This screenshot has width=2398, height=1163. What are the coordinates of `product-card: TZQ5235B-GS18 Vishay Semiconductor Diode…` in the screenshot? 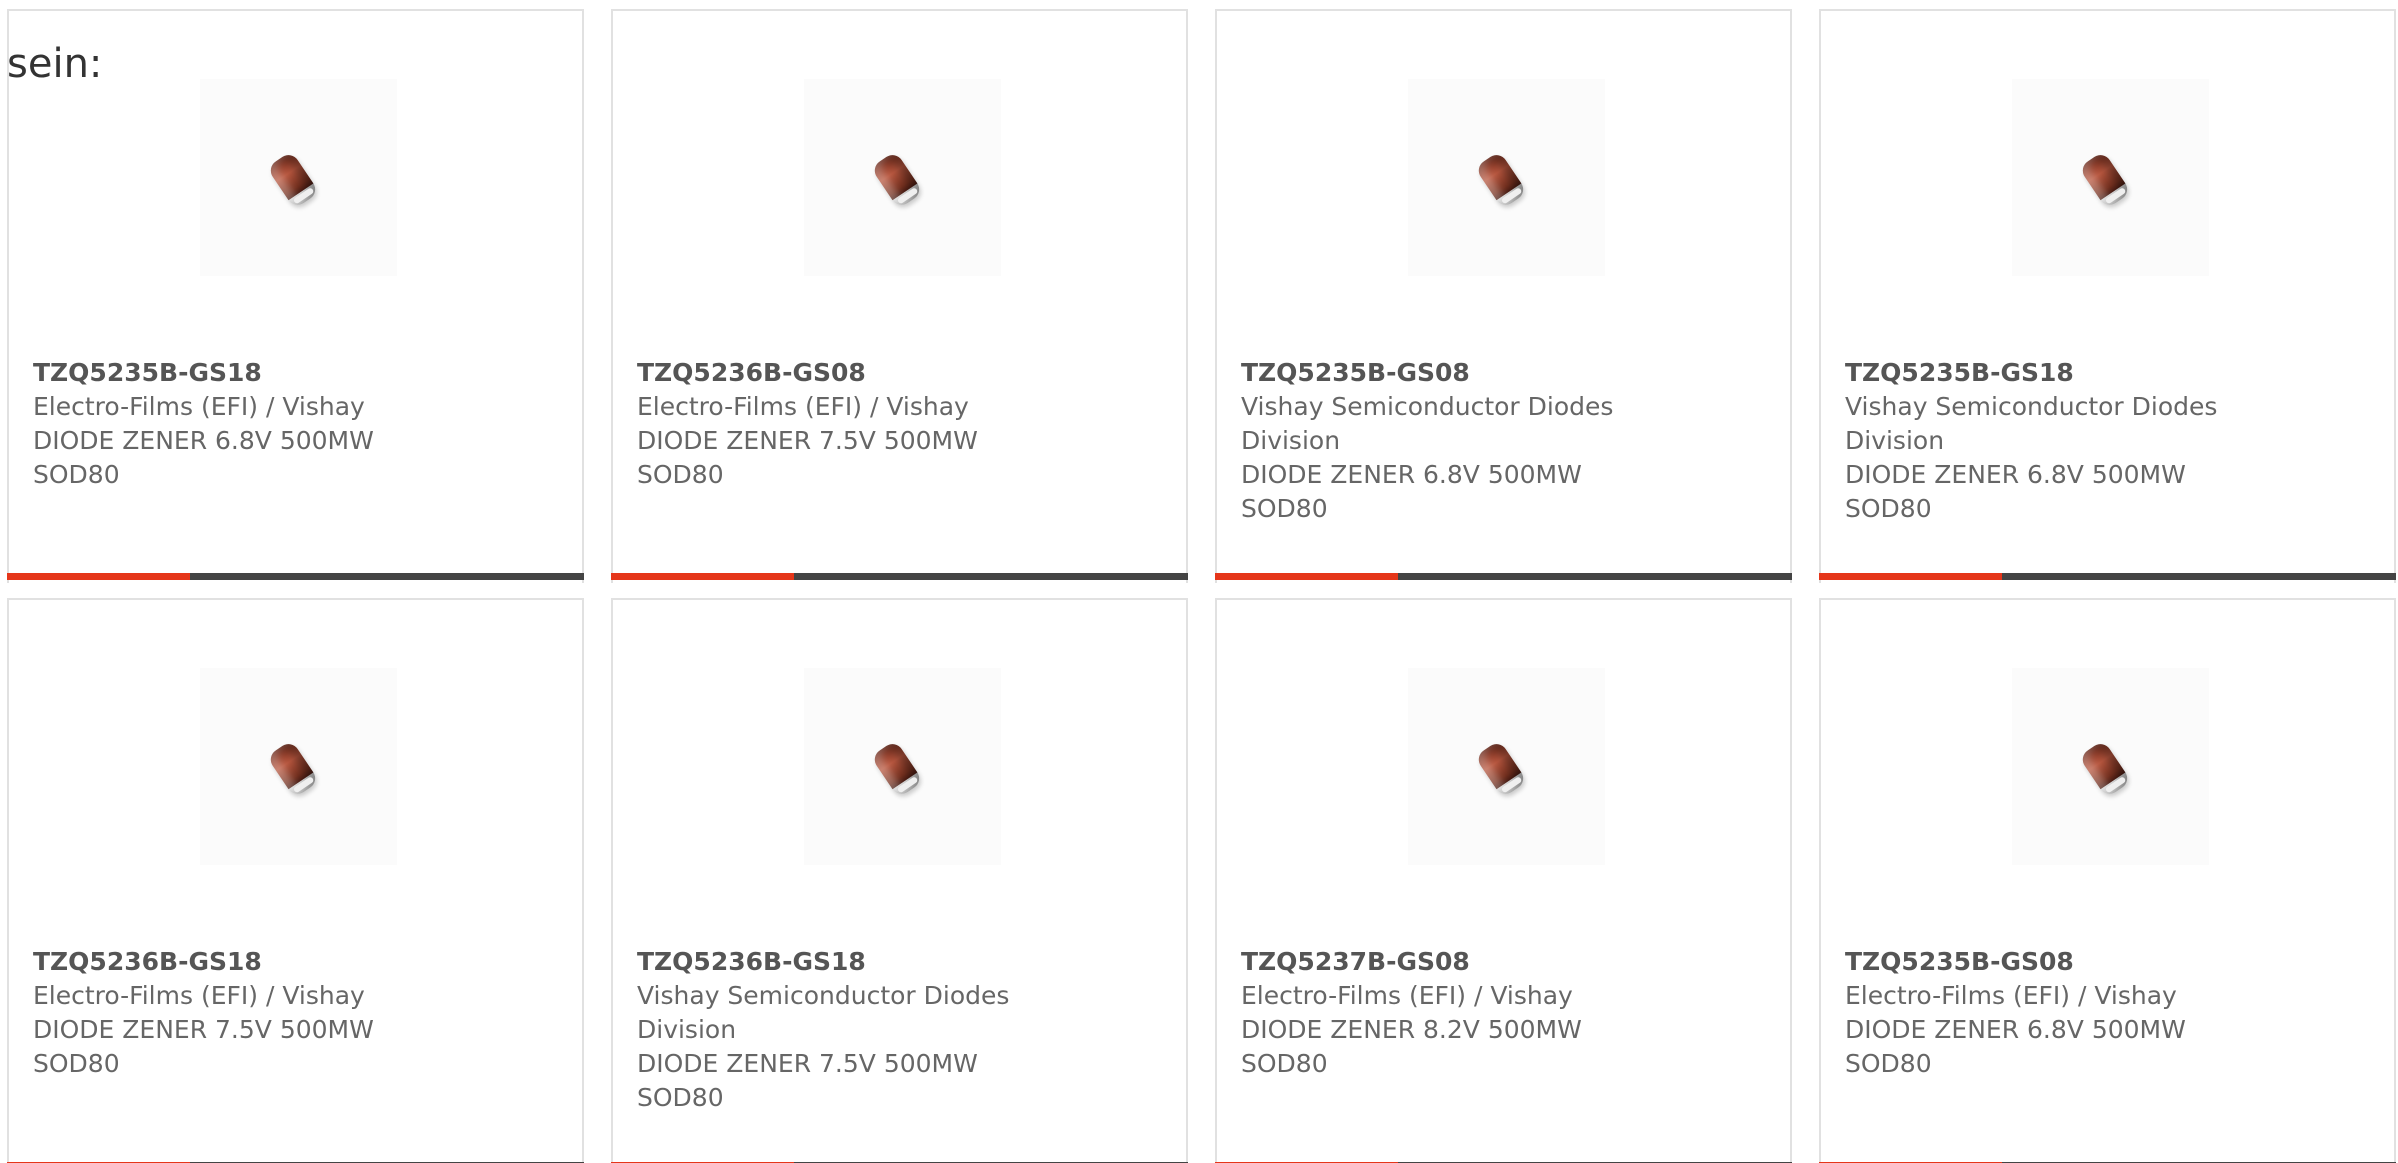 It's located at (2107, 296).